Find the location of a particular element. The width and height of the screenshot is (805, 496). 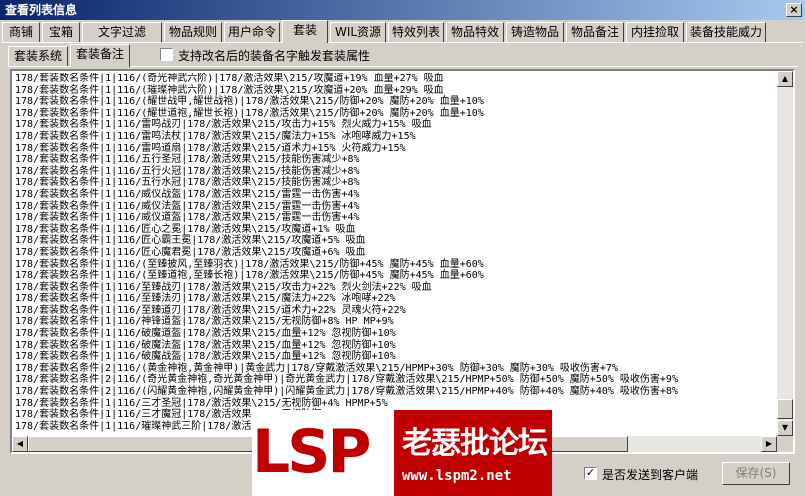

tab-equipment-skill-power: 装备技能威力 is located at coordinates (726, 32).